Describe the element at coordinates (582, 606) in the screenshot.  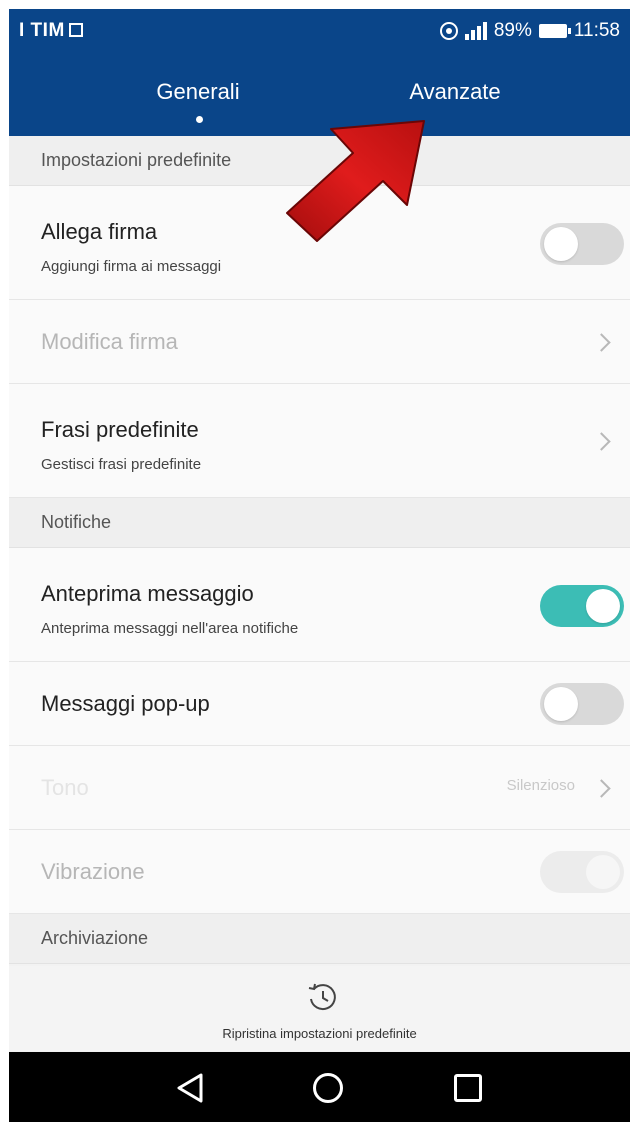
I see `message-preview-toggle` at that location.